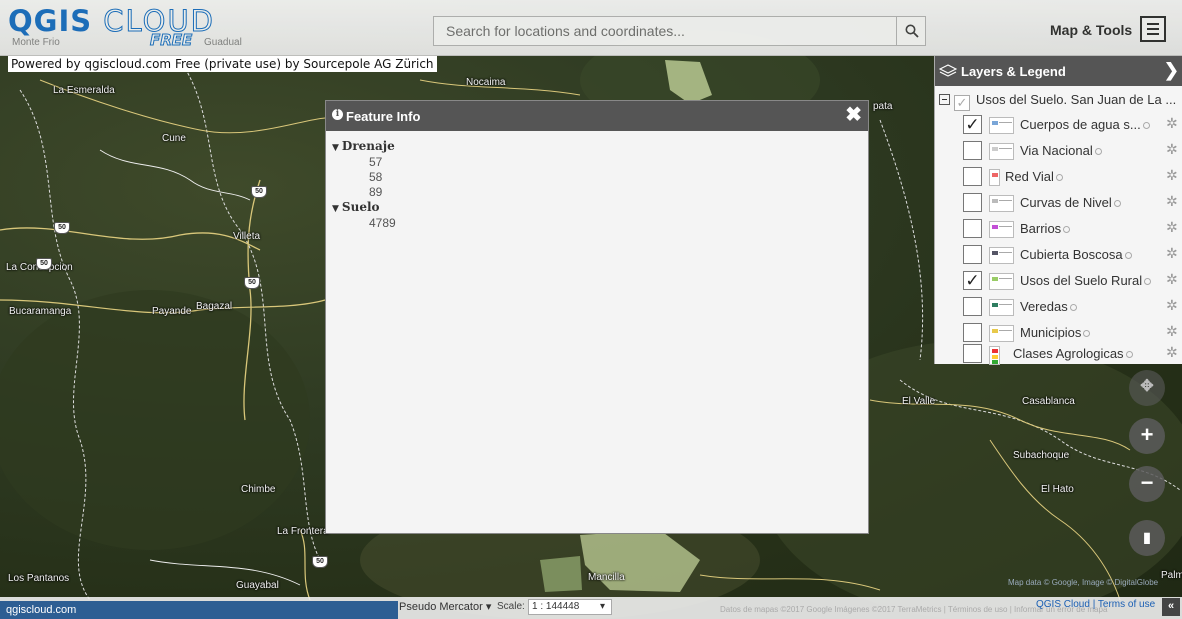 This screenshot has width=1182, height=619. I want to click on logo-free-badge: FREE, so click(171, 40).